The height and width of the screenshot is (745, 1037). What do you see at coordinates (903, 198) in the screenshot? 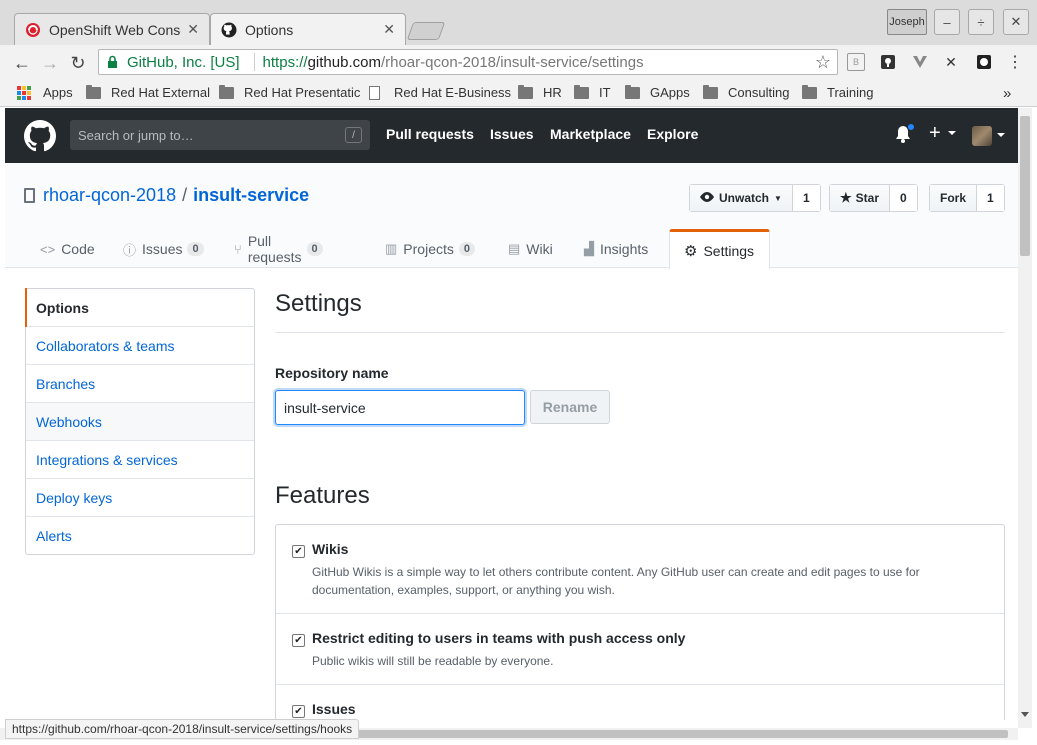
I see `star-count: 0` at bounding box center [903, 198].